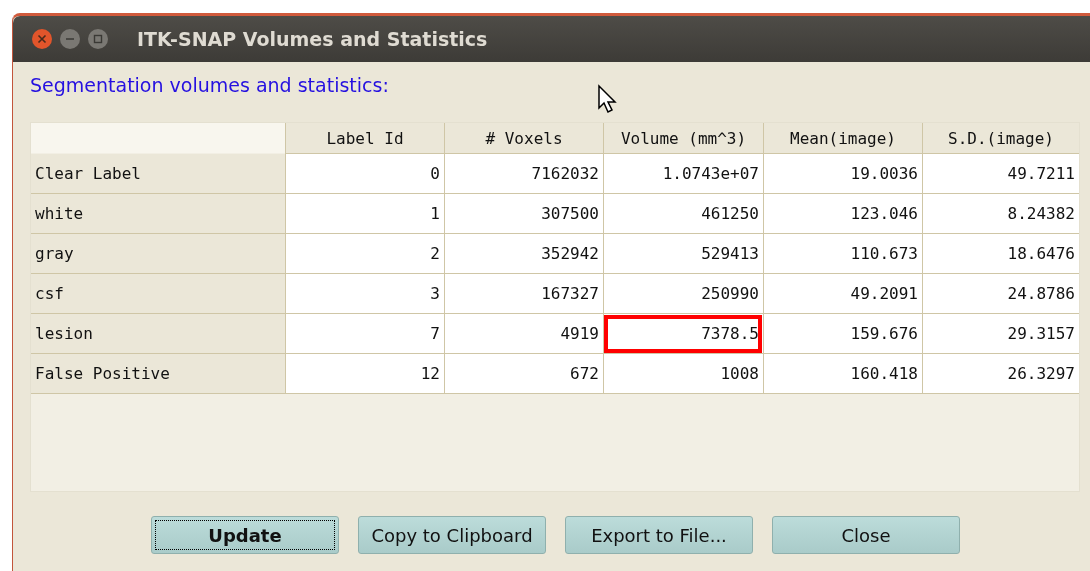 Image resolution: width=1090 pixels, height=571 pixels. I want to click on table-cell: 12, so click(364, 374).